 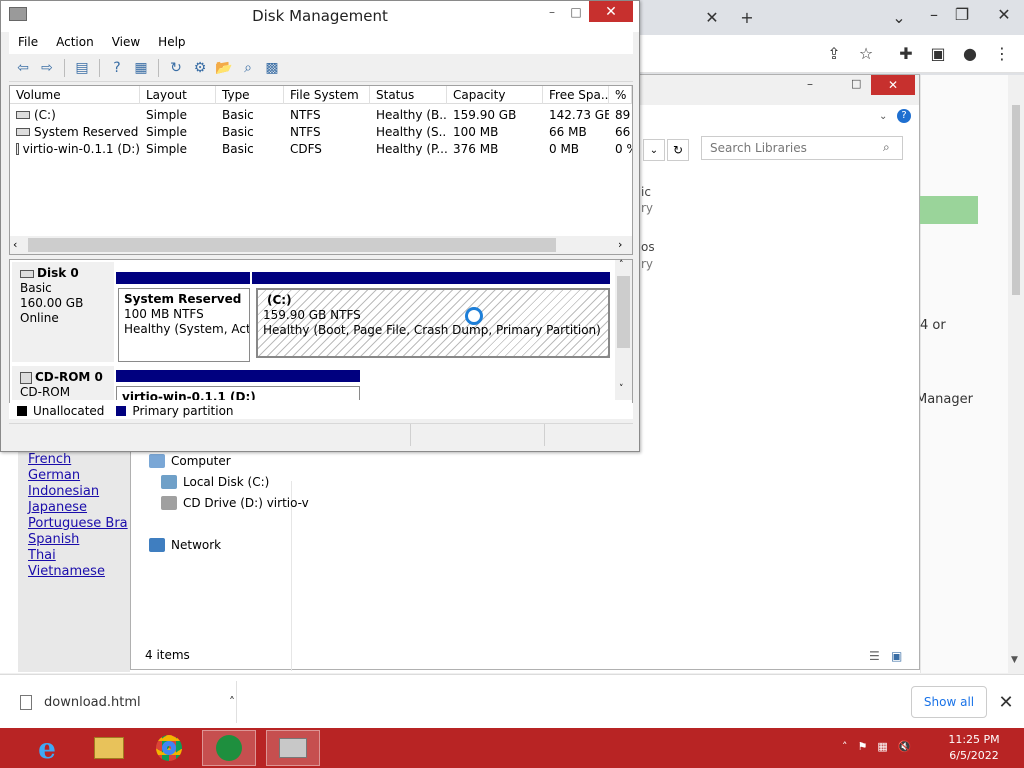 I want to click on language-link: Vietnamese, so click(x=78, y=572).